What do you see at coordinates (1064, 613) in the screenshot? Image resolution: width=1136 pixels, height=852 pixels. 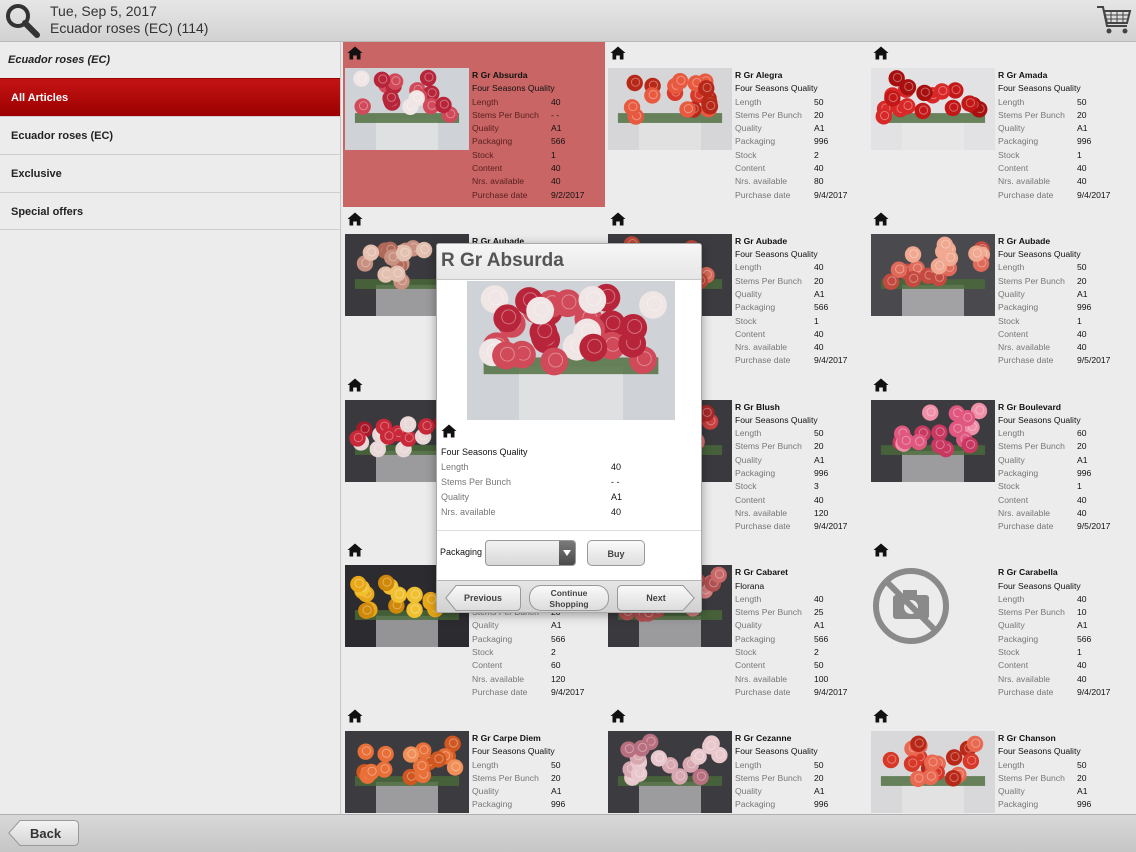 I see `product-attribute-row: Stems Per Bunch 10` at bounding box center [1064, 613].